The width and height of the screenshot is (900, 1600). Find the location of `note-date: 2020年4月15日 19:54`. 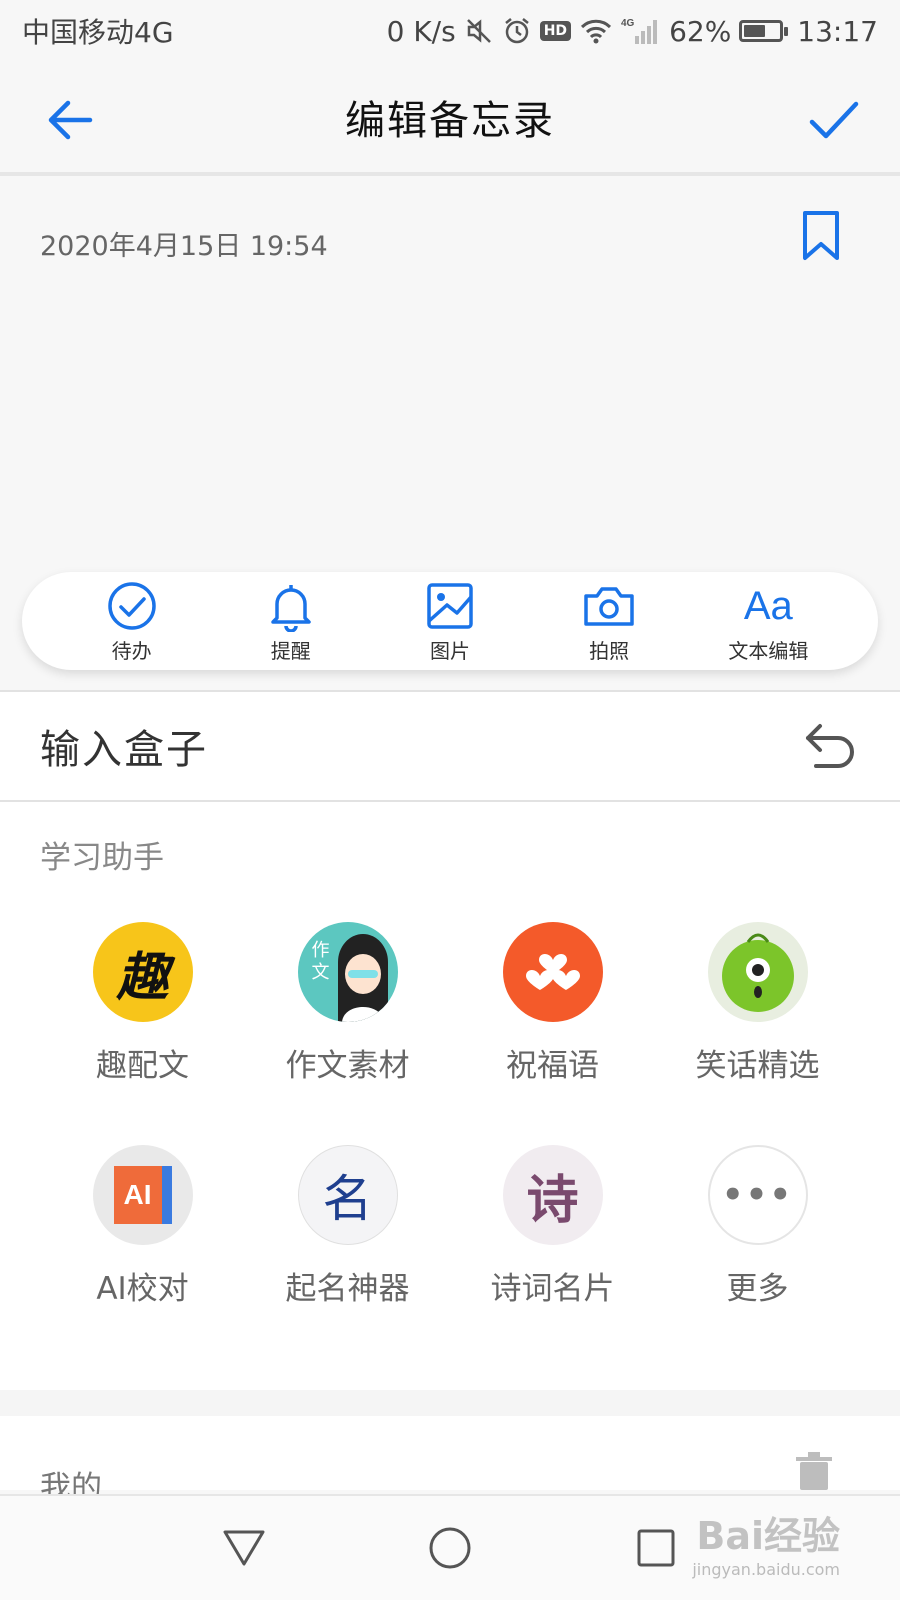

note-date: 2020年4月15日 19:54 is located at coordinates (184, 246).